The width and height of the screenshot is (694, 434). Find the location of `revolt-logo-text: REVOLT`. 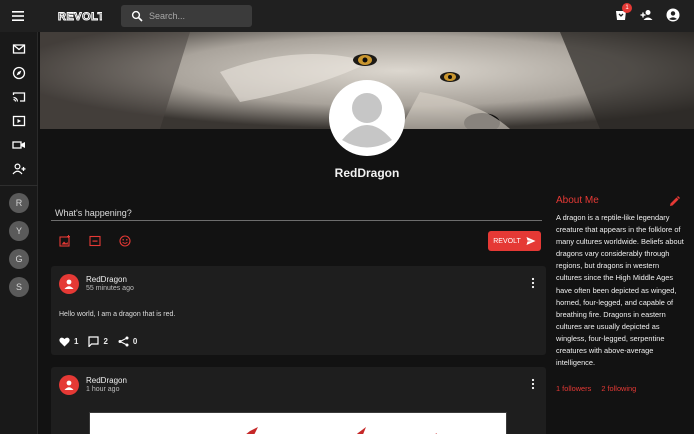

revolt-logo-text: REVOLT is located at coordinates (80, 16).